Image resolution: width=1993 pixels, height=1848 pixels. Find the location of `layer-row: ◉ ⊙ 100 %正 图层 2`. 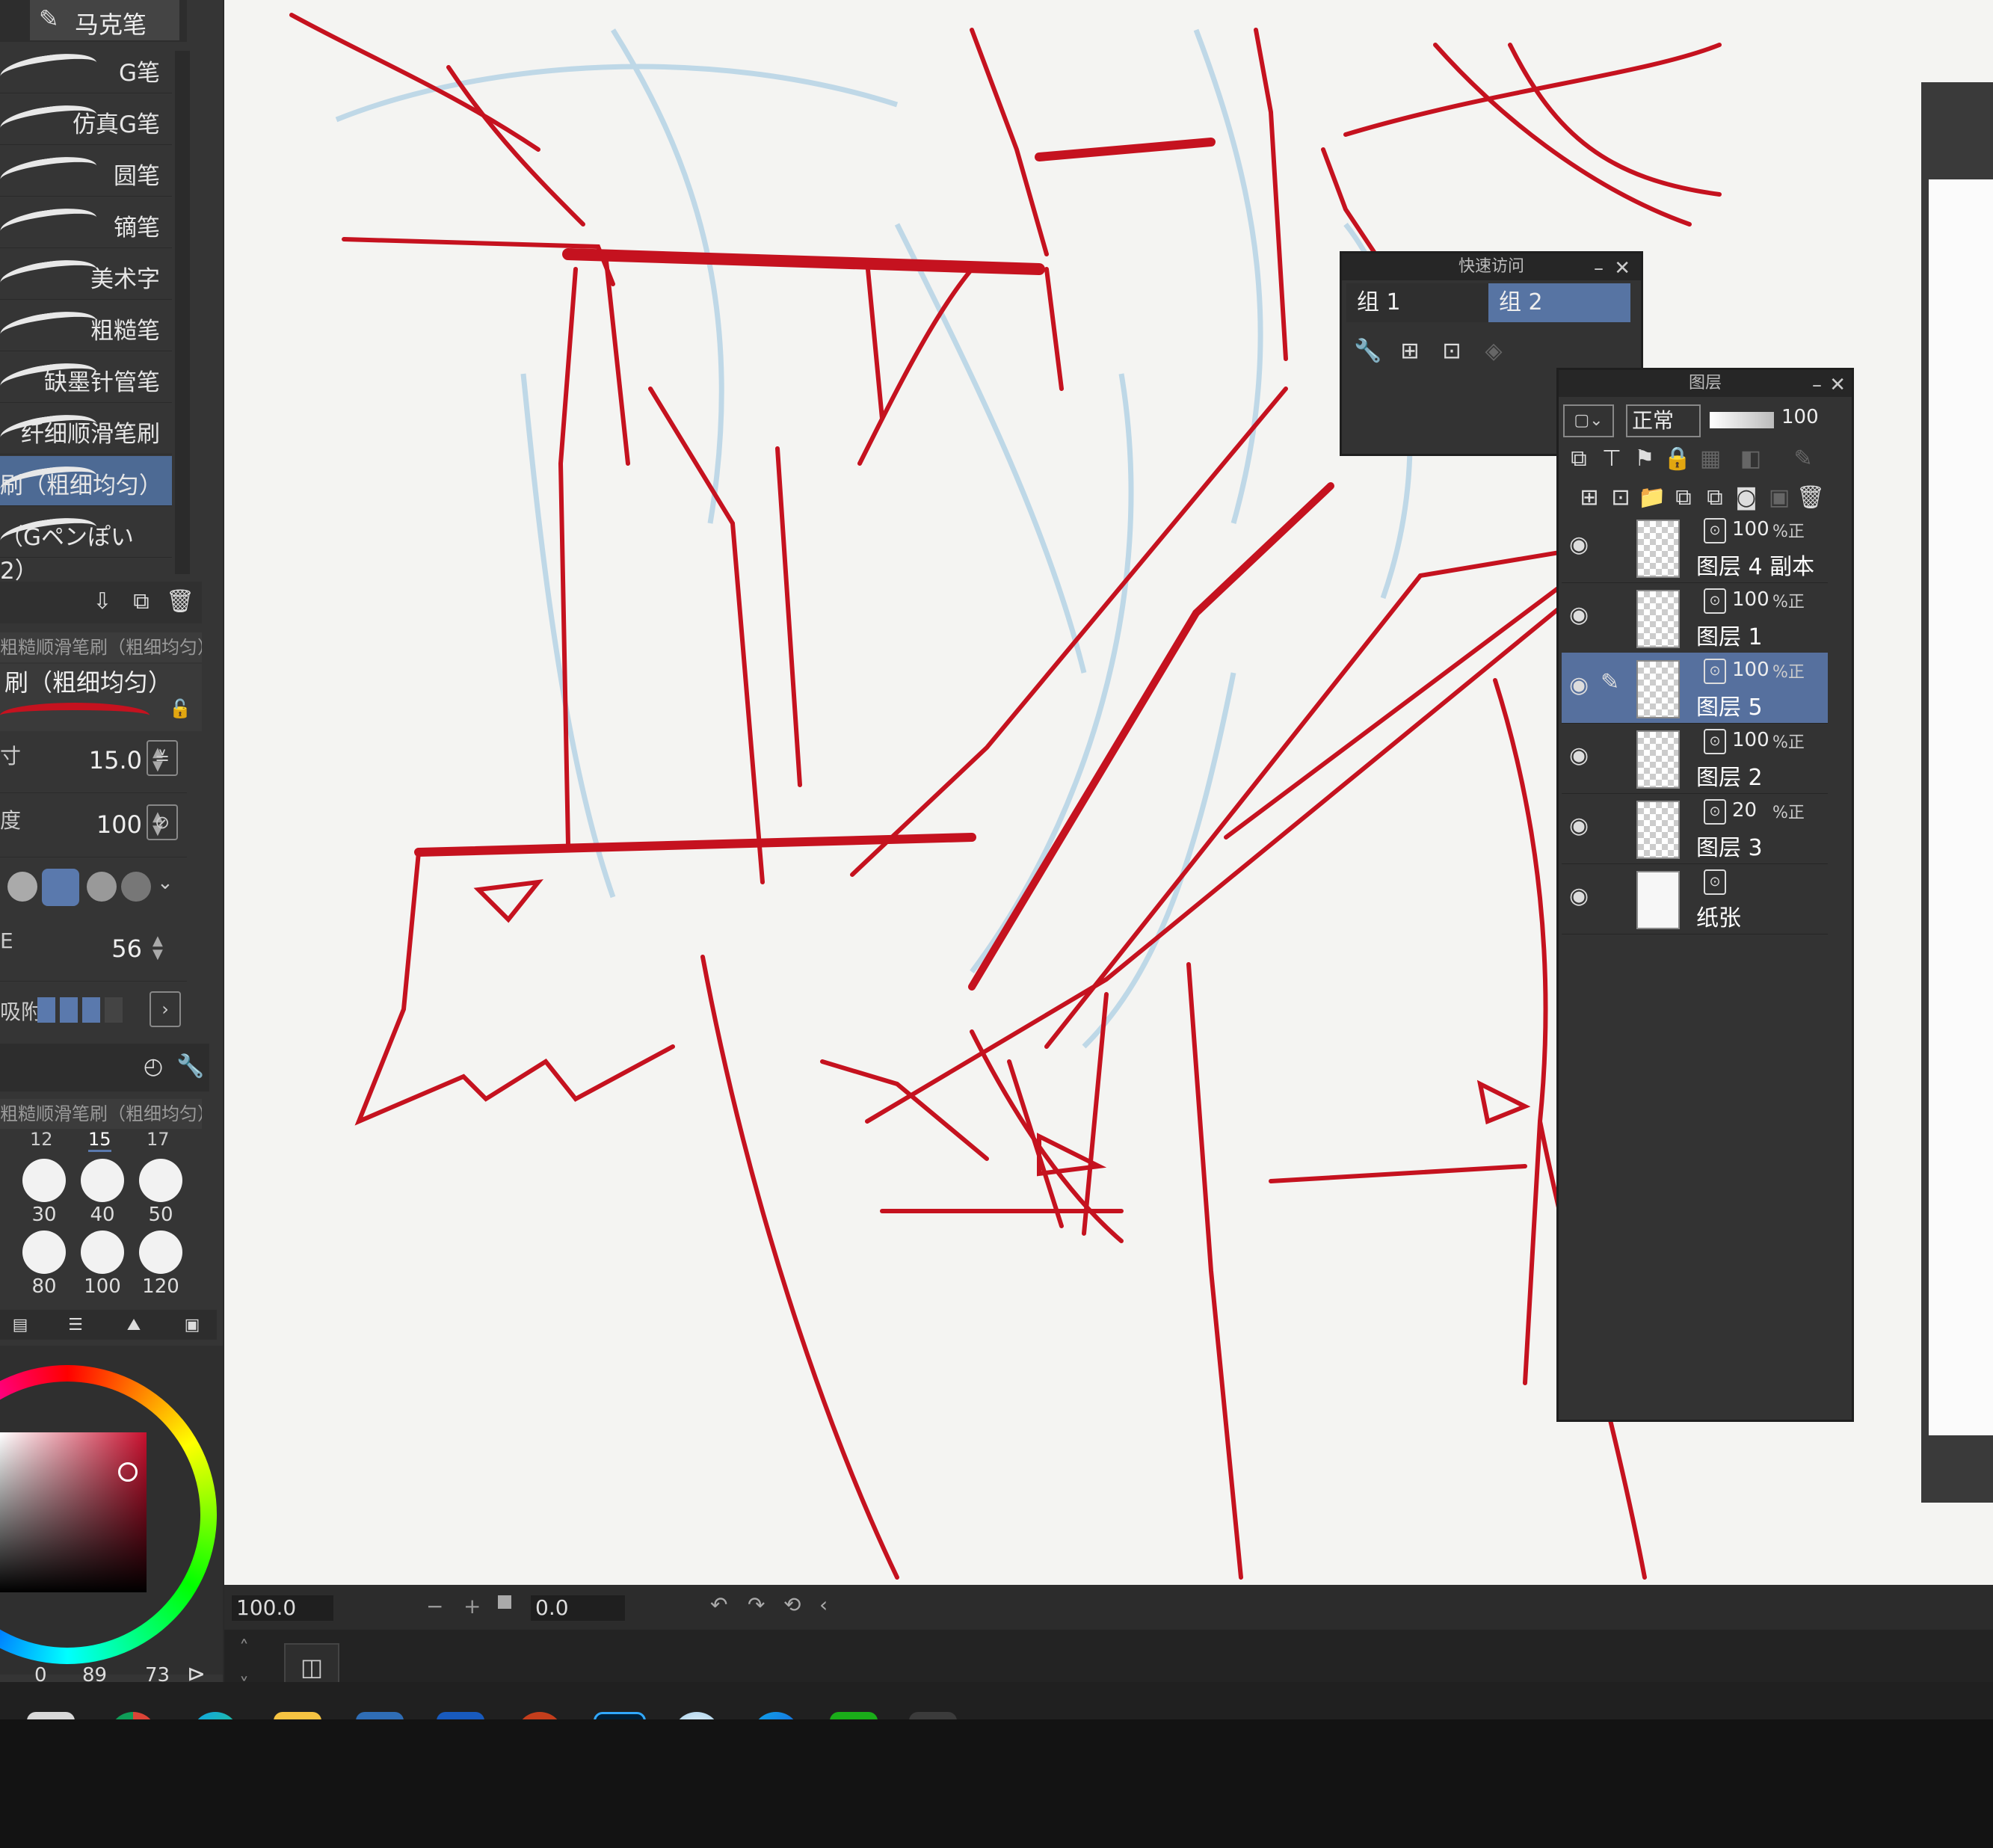

layer-row: ◉ ⊙ 100 %正 图层 2 is located at coordinates (1695, 758).